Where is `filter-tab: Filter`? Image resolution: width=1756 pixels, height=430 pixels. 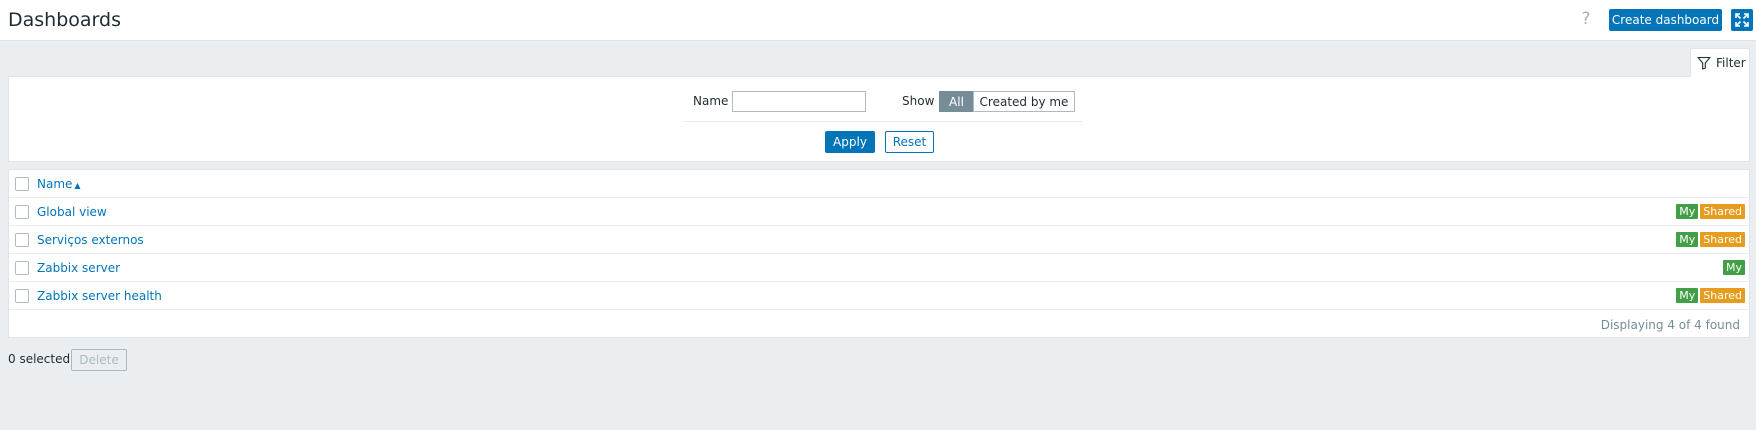
filter-tab: Filter is located at coordinates (1720, 62).